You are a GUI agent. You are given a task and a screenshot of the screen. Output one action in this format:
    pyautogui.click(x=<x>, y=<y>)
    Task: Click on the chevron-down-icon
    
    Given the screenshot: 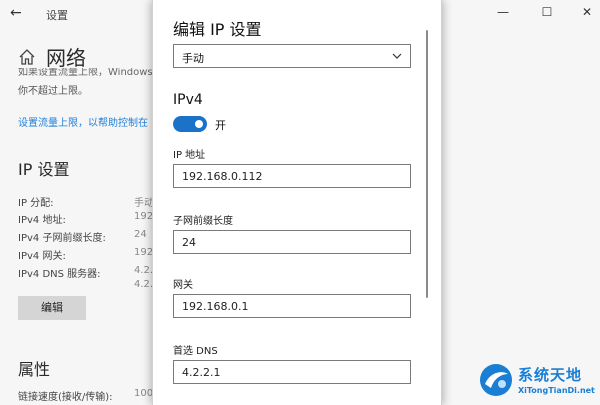 What is the action you would take?
    pyautogui.click(x=397, y=56)
    